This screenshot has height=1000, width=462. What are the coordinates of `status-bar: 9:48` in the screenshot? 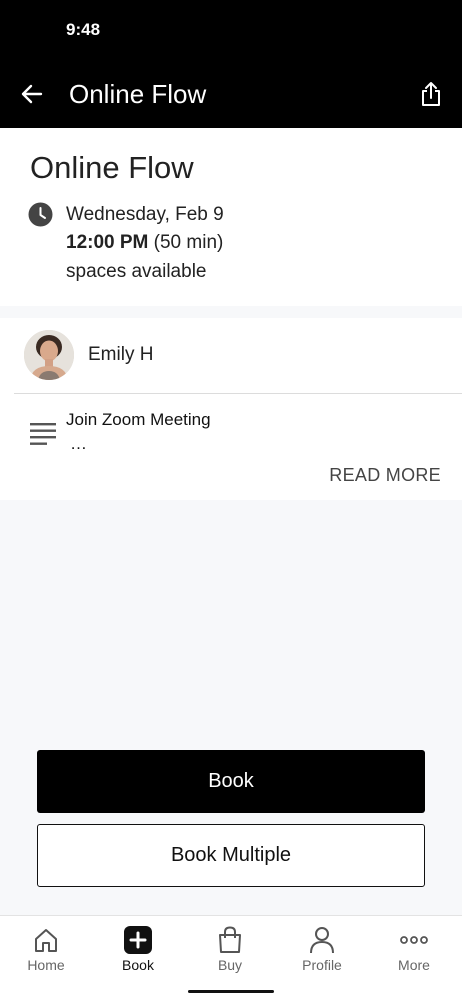 It's located at (231, 30).